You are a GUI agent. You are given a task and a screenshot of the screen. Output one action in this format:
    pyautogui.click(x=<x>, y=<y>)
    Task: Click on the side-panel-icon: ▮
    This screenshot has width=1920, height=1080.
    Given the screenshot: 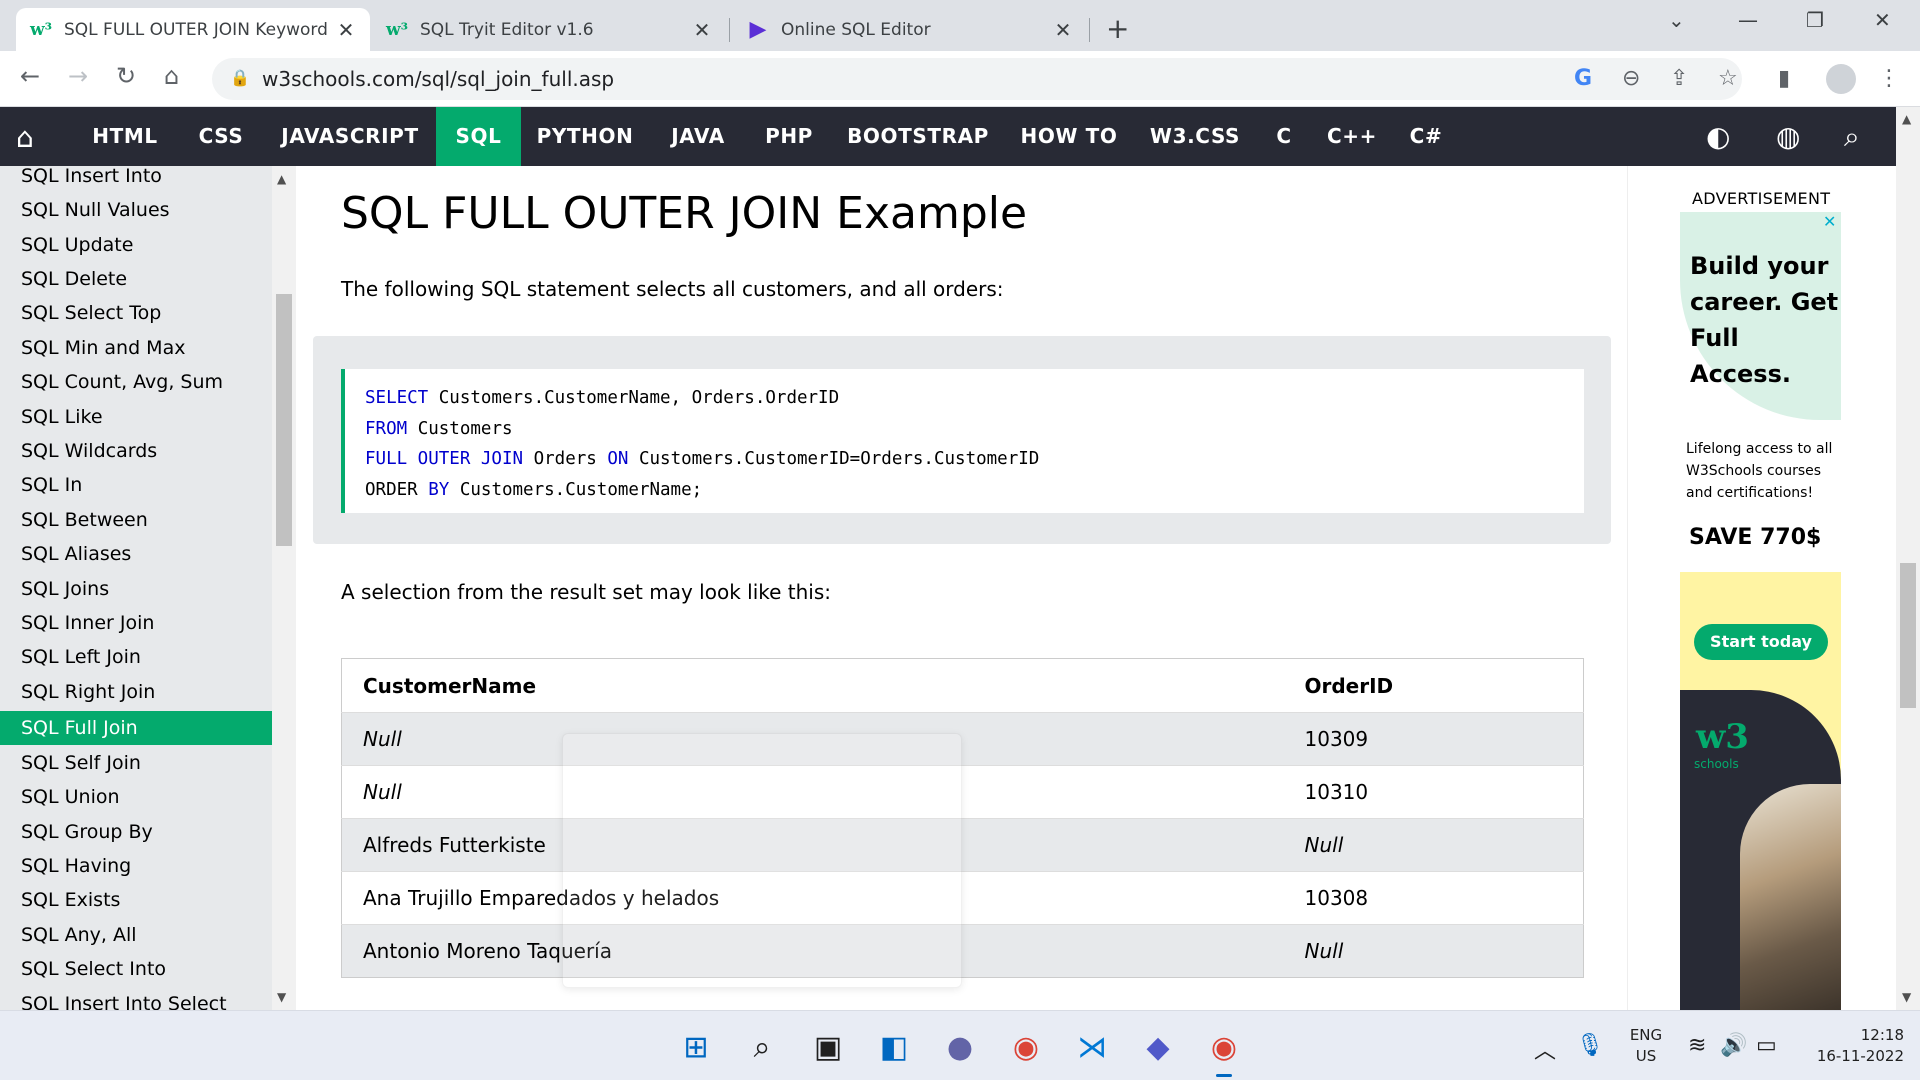 What is the action you would take?
    pyautogui.click(x=1784, y=78)
    